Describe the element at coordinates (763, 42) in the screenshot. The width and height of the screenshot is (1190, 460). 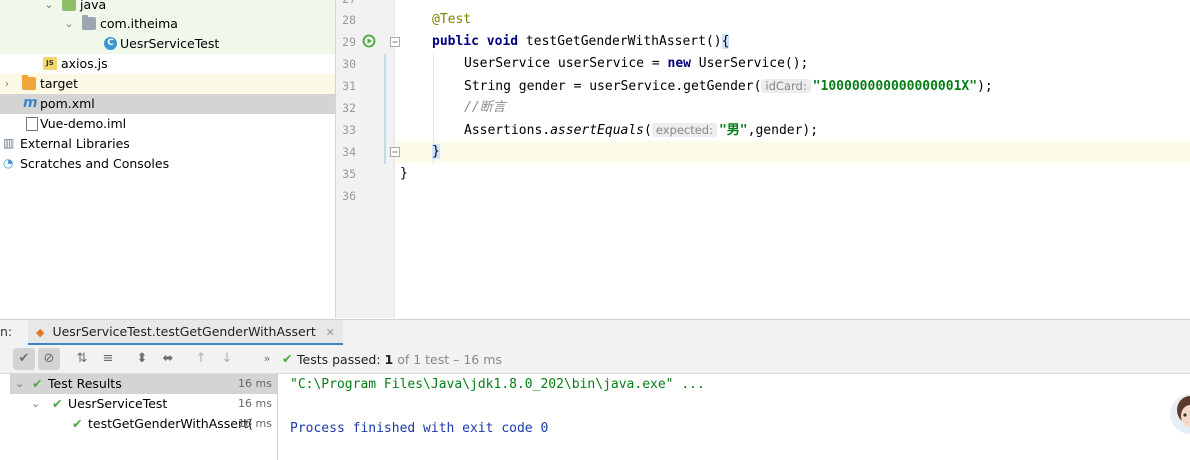
I see `code-line: public void testGetGenderWithAssert(){` at that location.